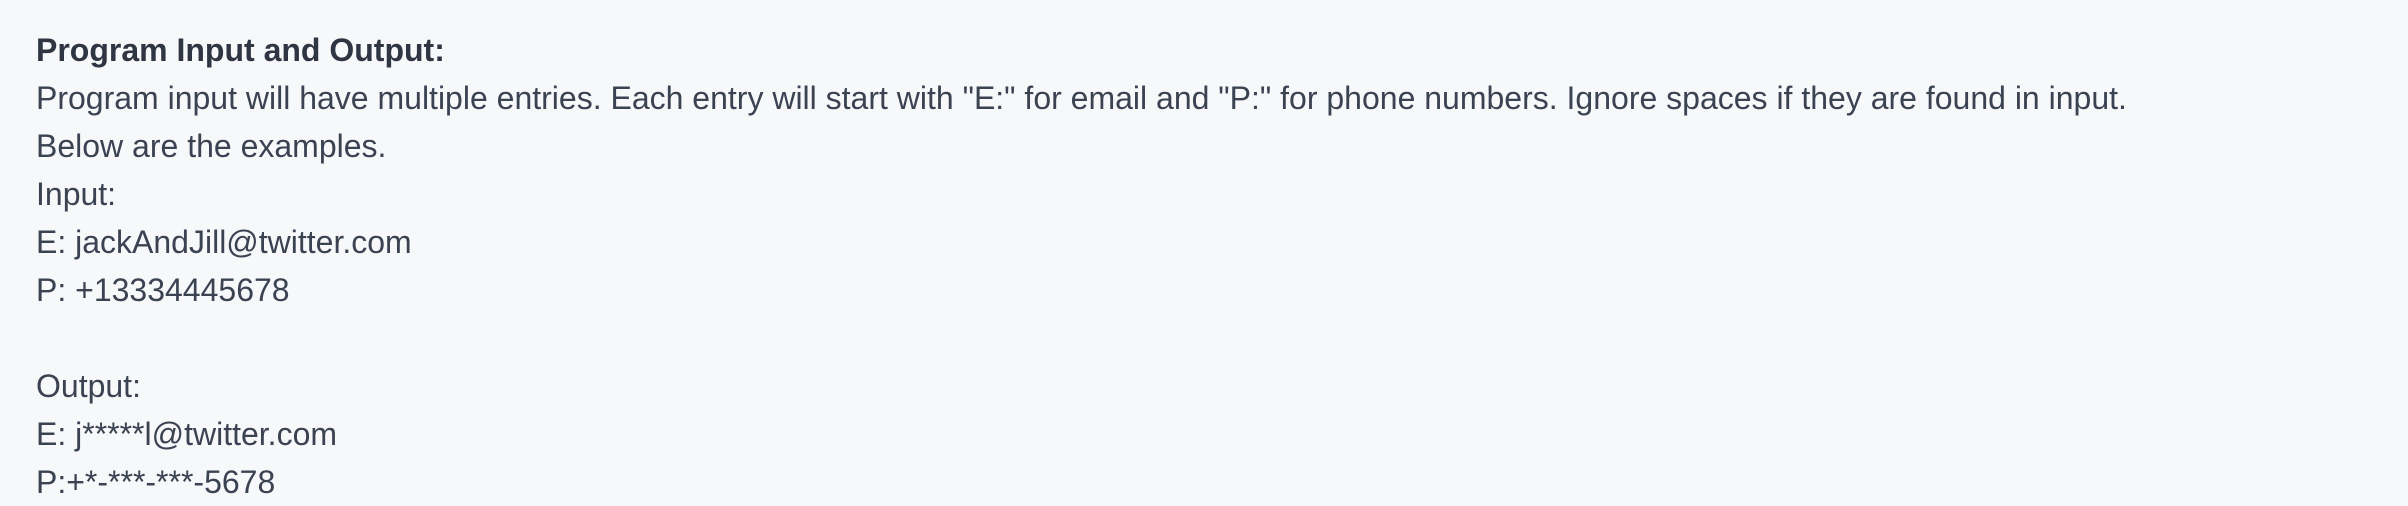 This screenshot has width=2408, height=506. I want to click on output-label: Output:, so click(88, 386).